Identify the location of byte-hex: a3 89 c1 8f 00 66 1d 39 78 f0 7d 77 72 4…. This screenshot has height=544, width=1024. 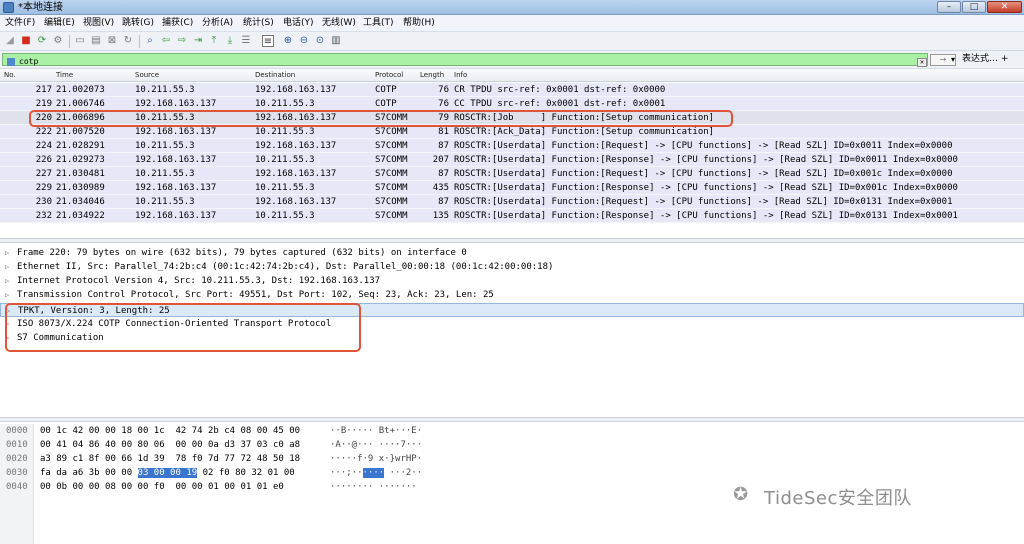
(170, 459).